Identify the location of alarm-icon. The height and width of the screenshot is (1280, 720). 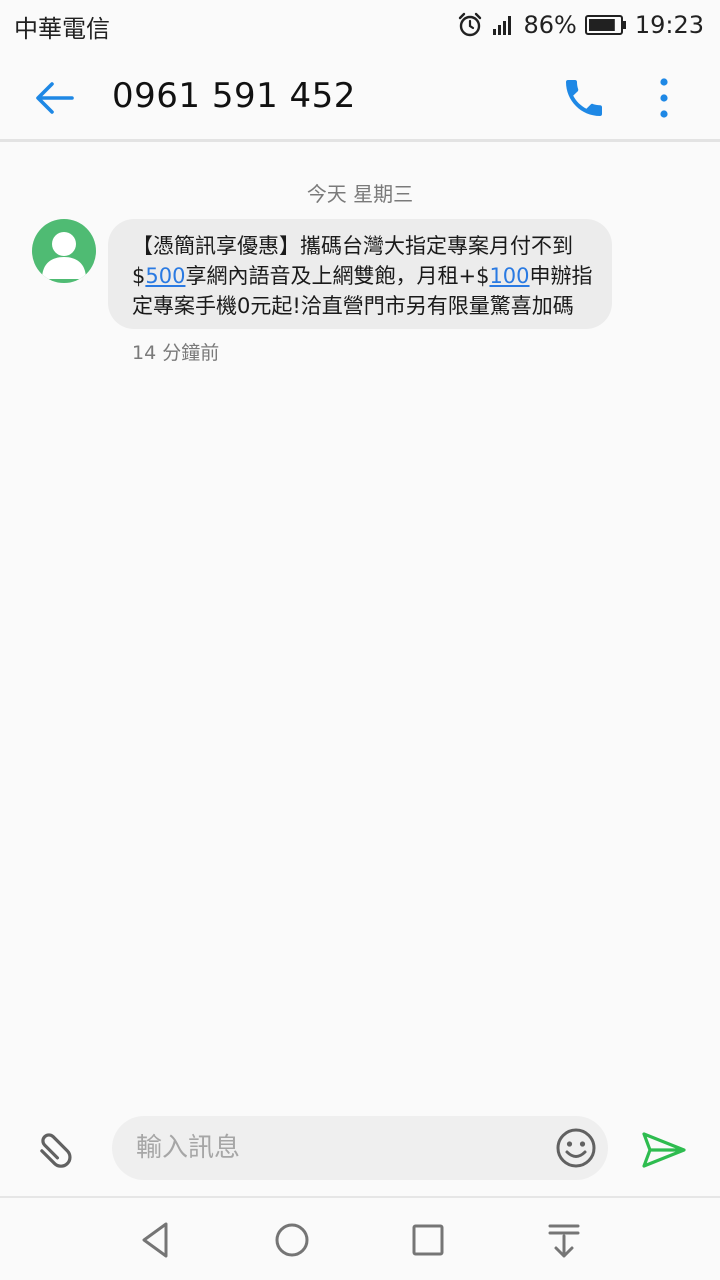
(470, 25).